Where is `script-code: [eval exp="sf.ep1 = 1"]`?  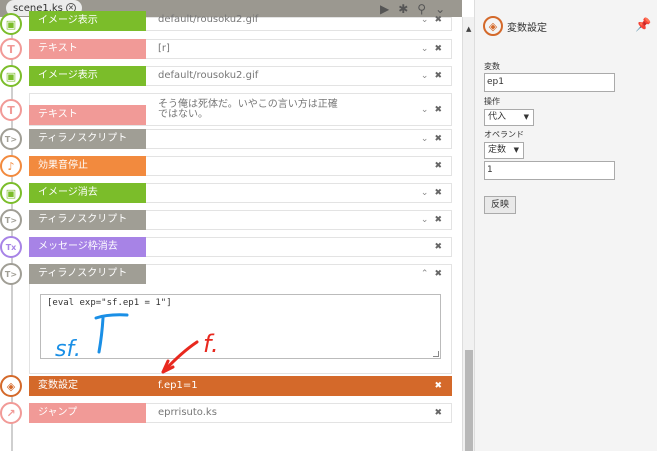 script-code: [eval exp="sf.ep1 = 1"] is located at coordinates (109, 303).